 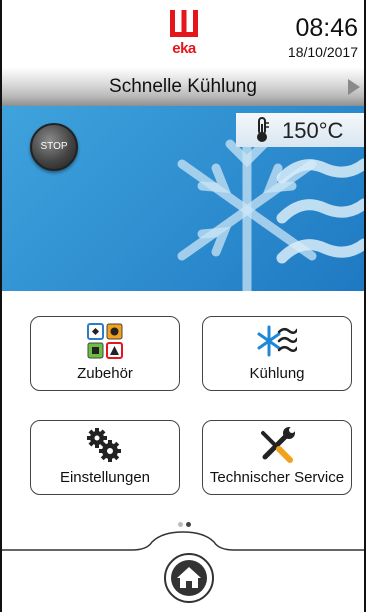 I want to click on clock-date: 18/10/2017, so click(x=322, y=52).